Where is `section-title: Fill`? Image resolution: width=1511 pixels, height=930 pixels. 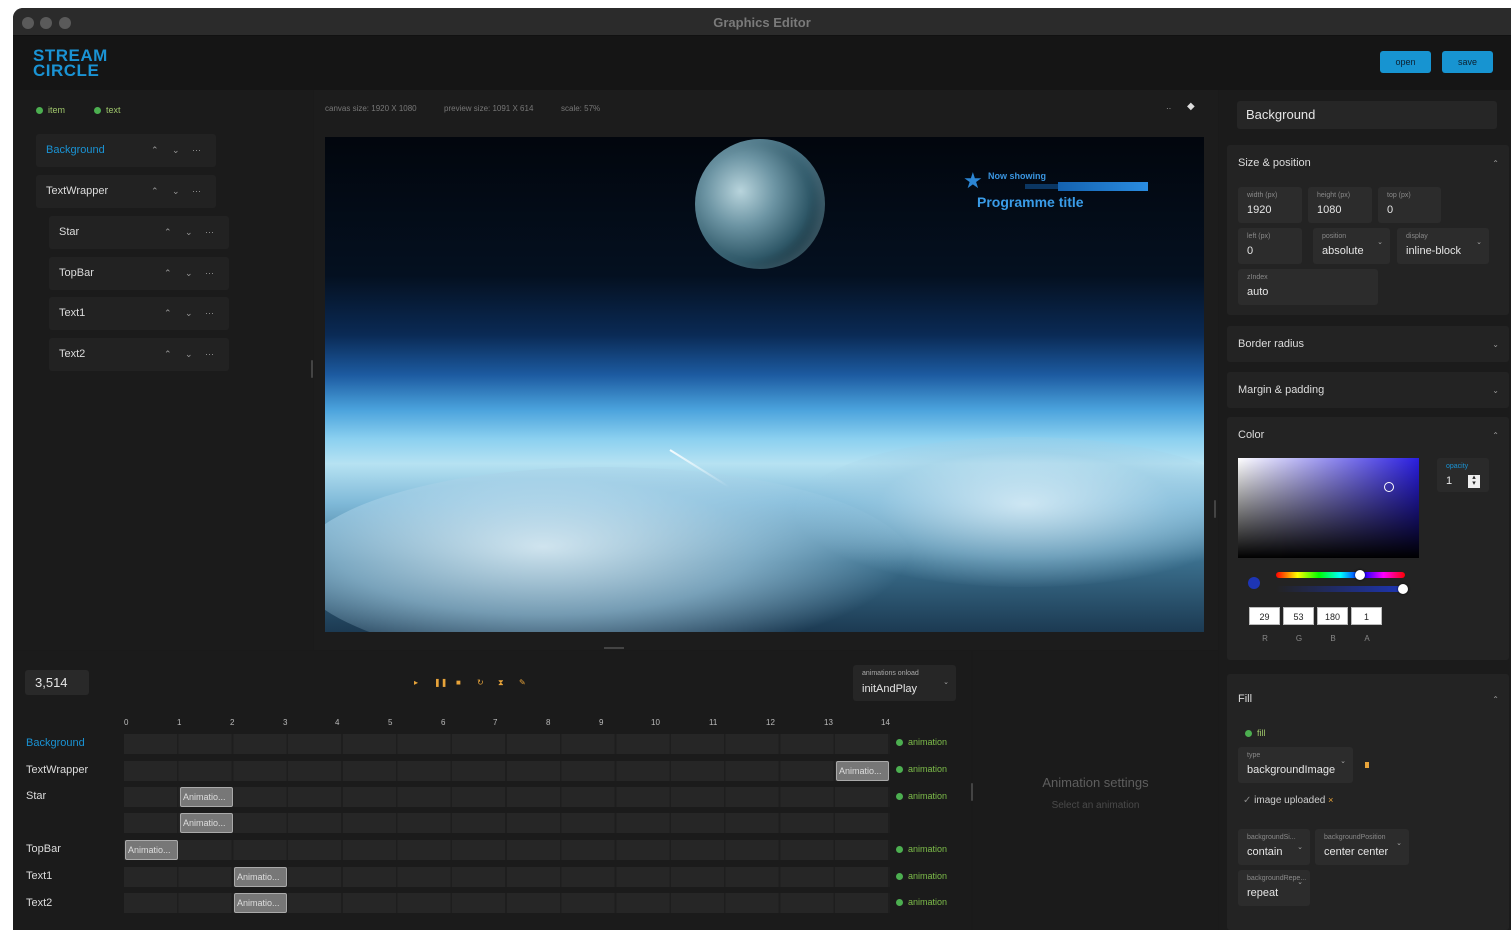
section-title: Fill is located at coordinates (1245, 699).